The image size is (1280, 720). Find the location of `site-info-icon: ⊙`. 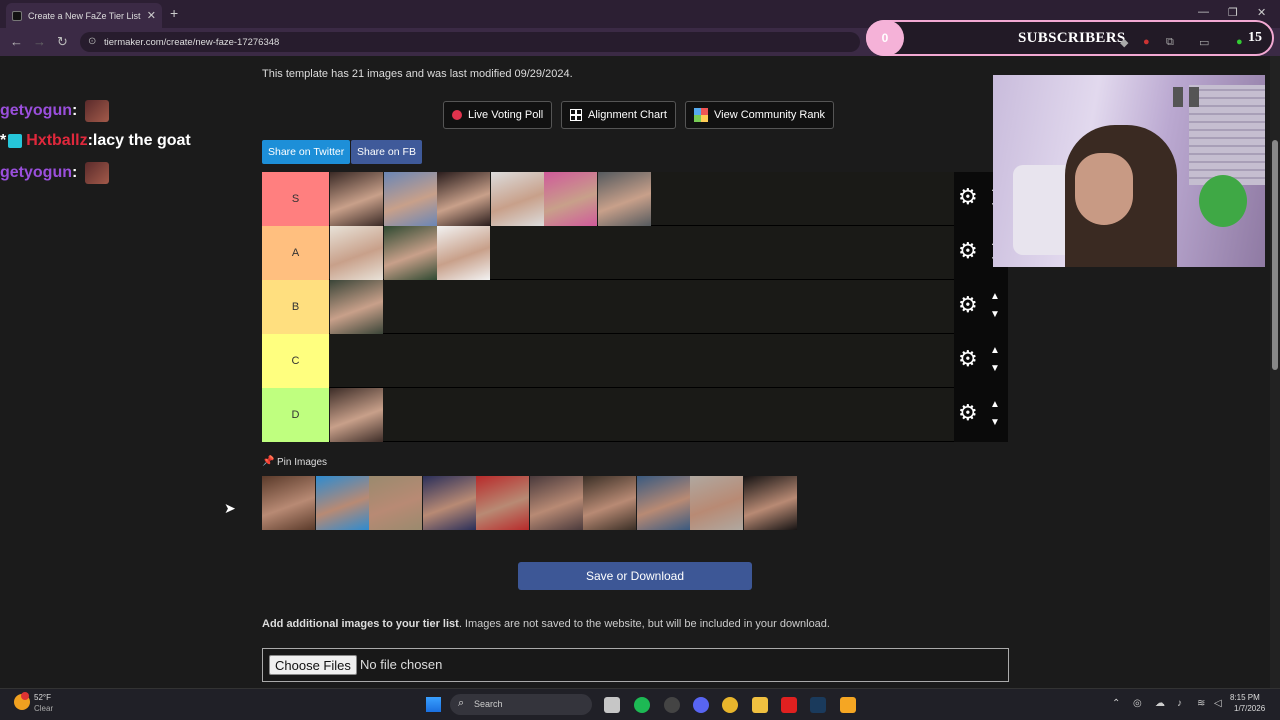

site-info-icon: ⊙ is located at coordinates (92, 41).